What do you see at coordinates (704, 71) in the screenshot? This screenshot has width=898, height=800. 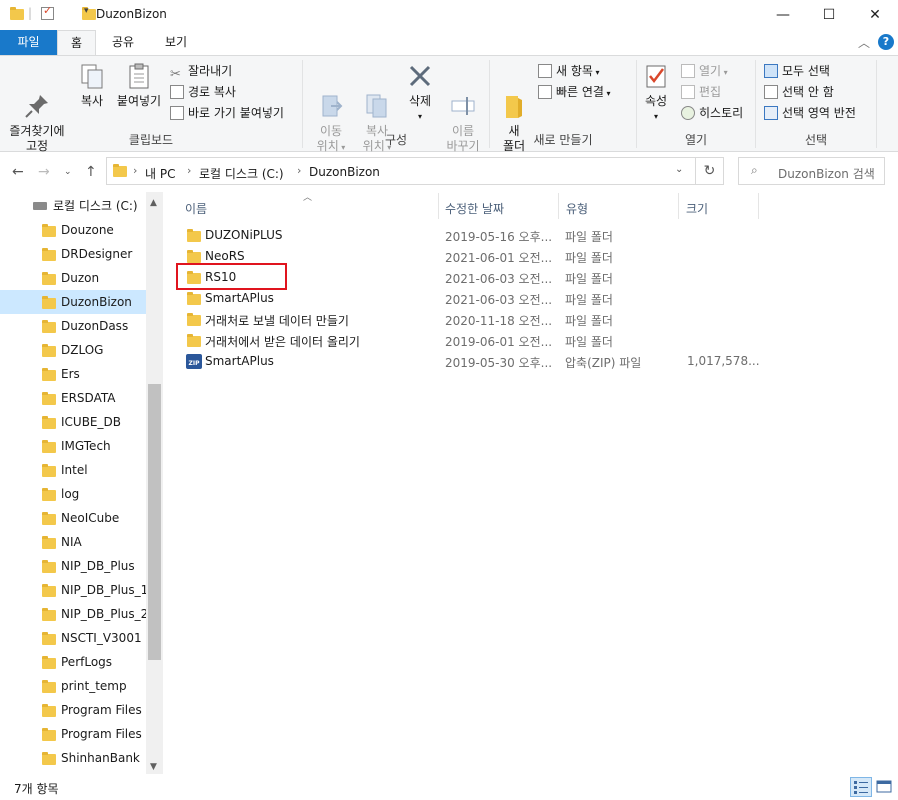 I see `open-button: 열기 ▾` at bounding box center [704, 71].